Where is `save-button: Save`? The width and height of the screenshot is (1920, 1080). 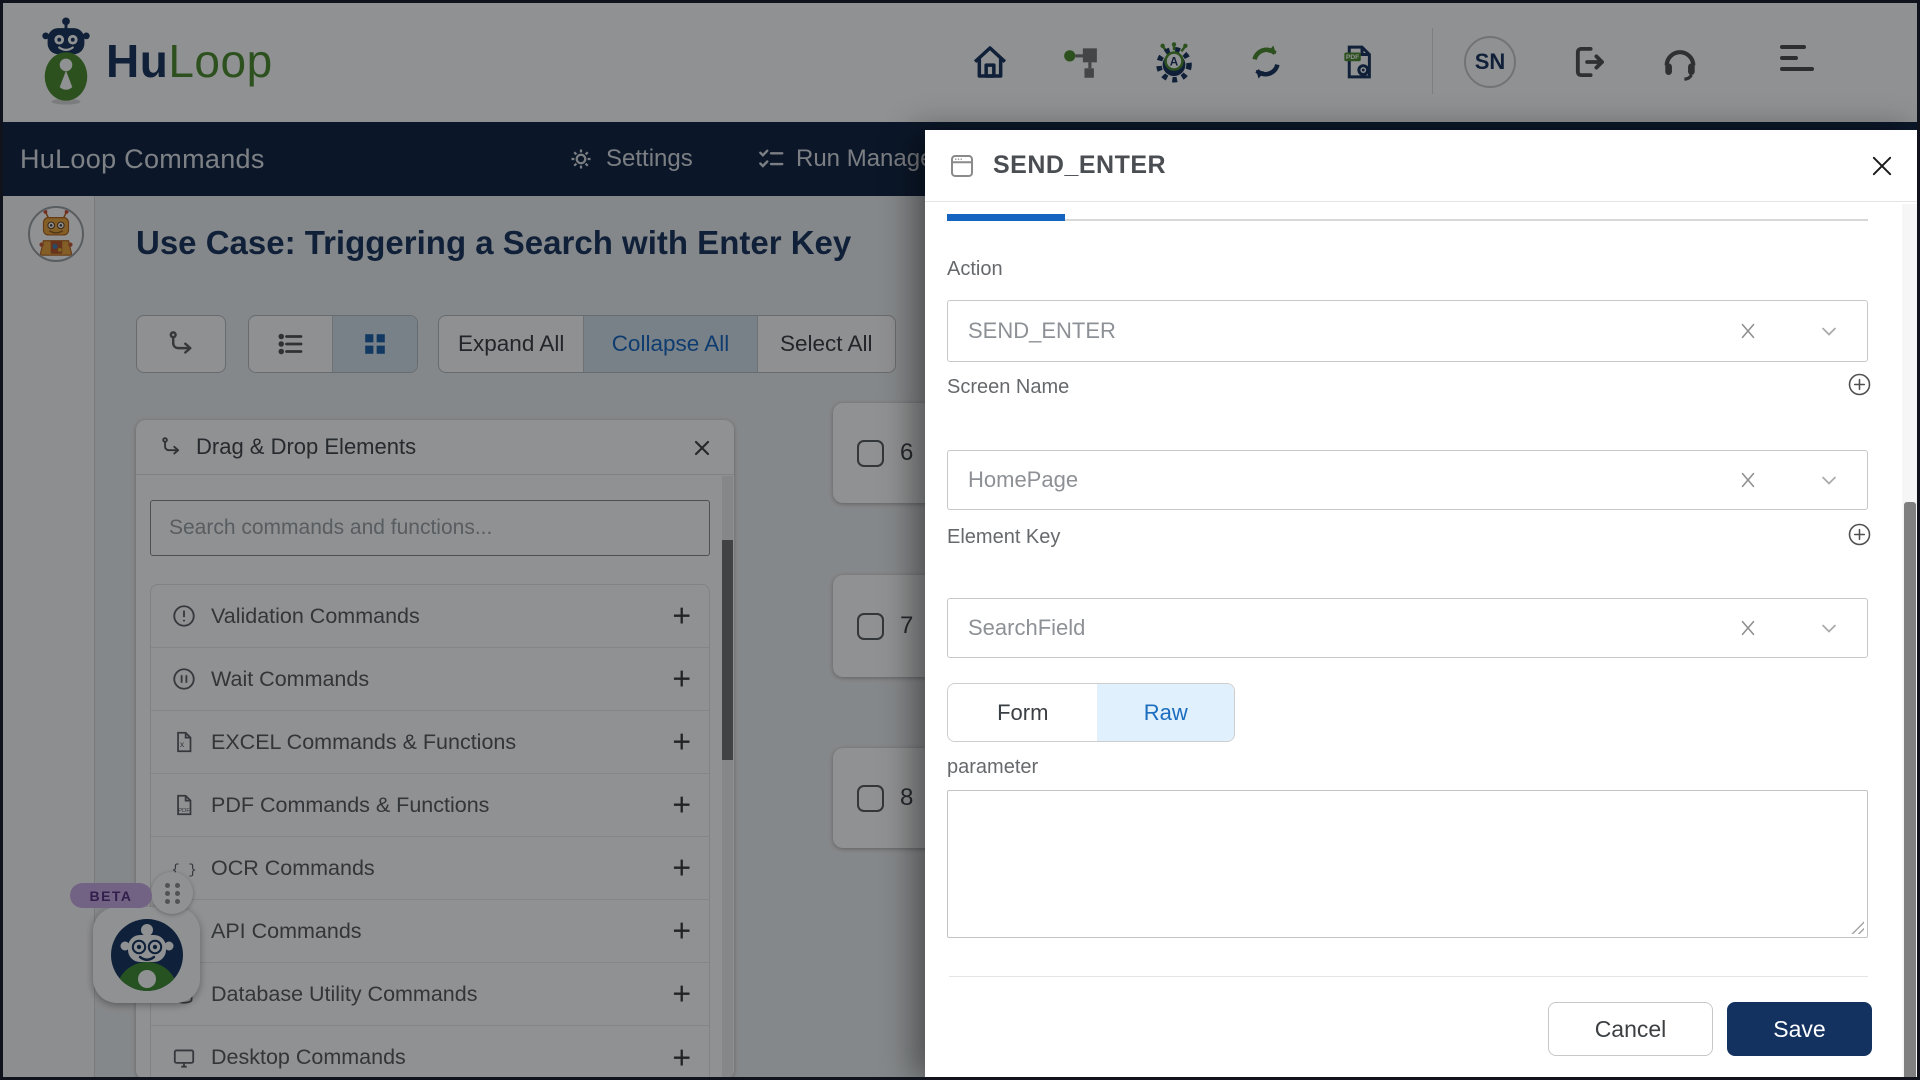 save-button: Save is located at coordinates (1799, 1029).